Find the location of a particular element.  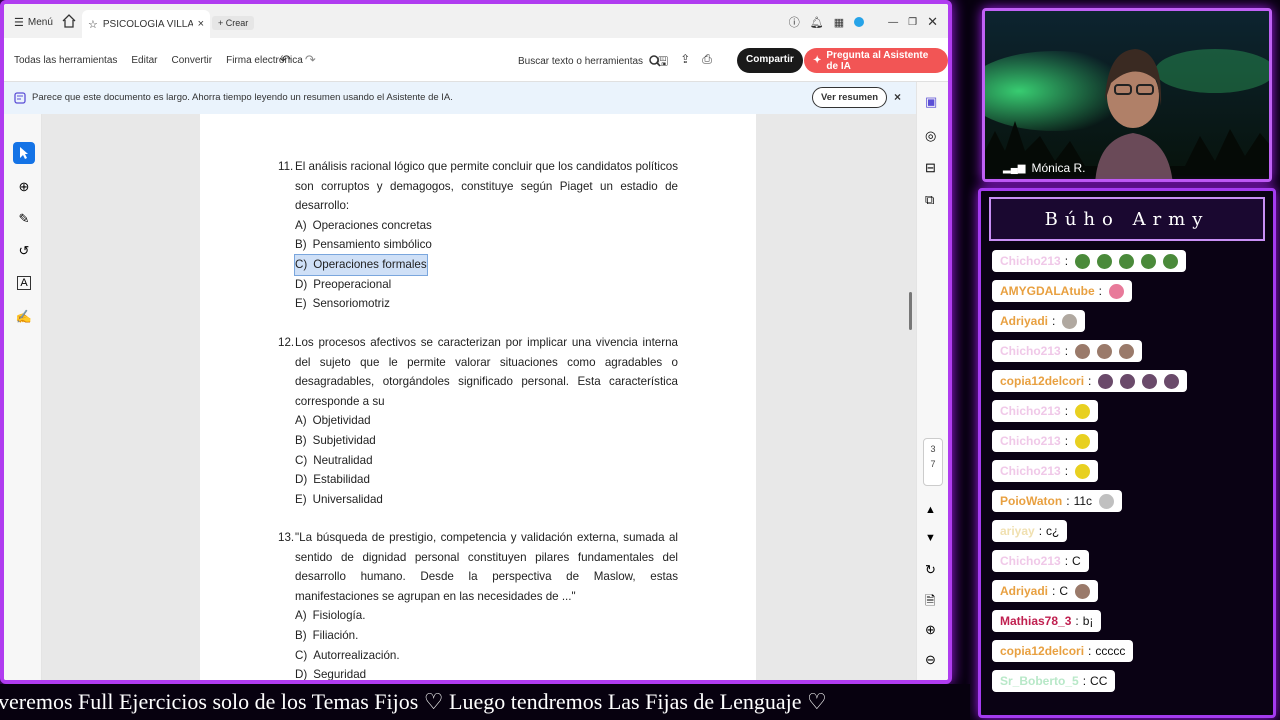

home-icon is located at coordinates (69, 21).